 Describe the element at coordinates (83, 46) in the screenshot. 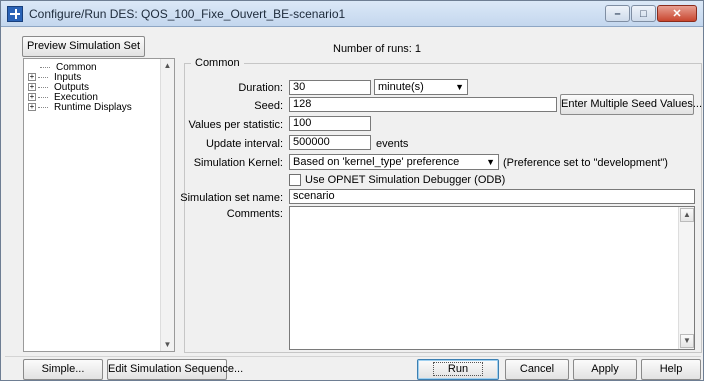

I see `preview-simulation-set-button: Preview Simulation Set` at that location.